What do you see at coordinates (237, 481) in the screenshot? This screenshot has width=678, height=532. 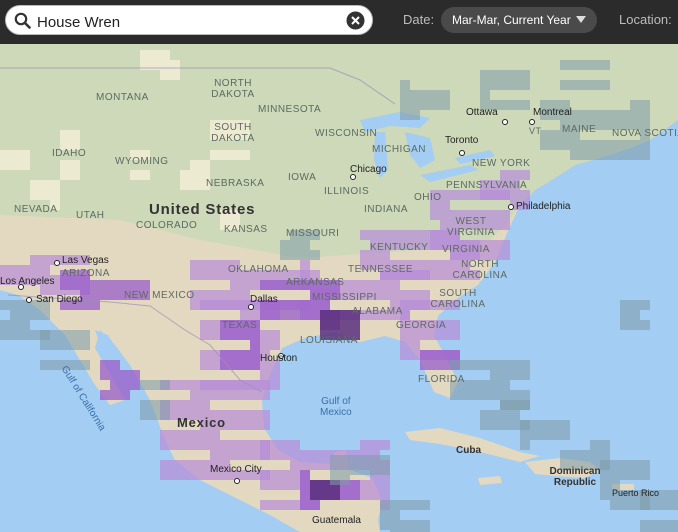 I see `city-dot-mexico-city` at bounding box center [237, 481].